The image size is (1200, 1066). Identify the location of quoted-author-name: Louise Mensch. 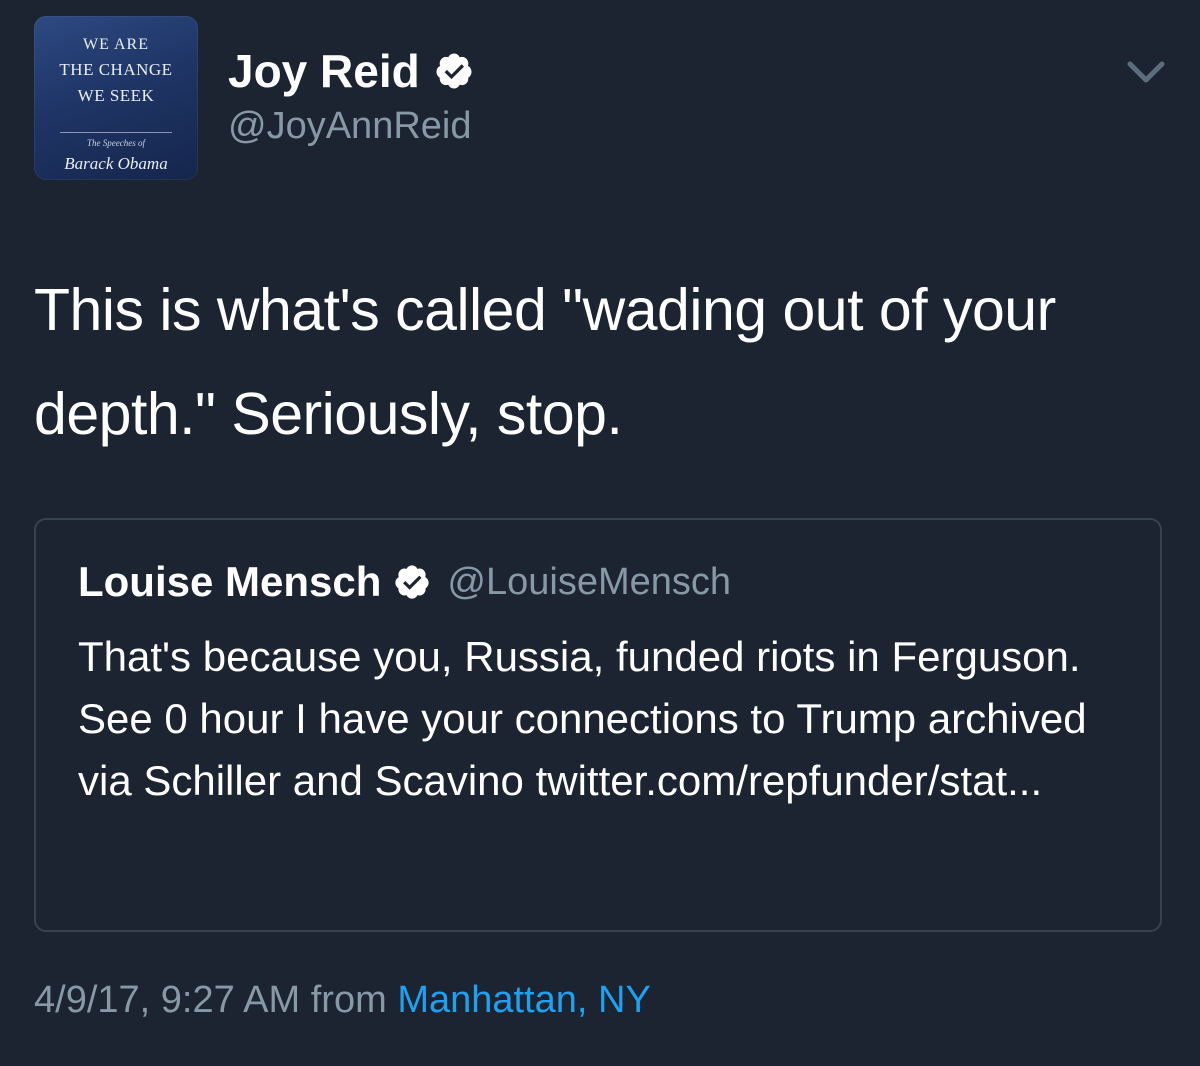
(230, 581).